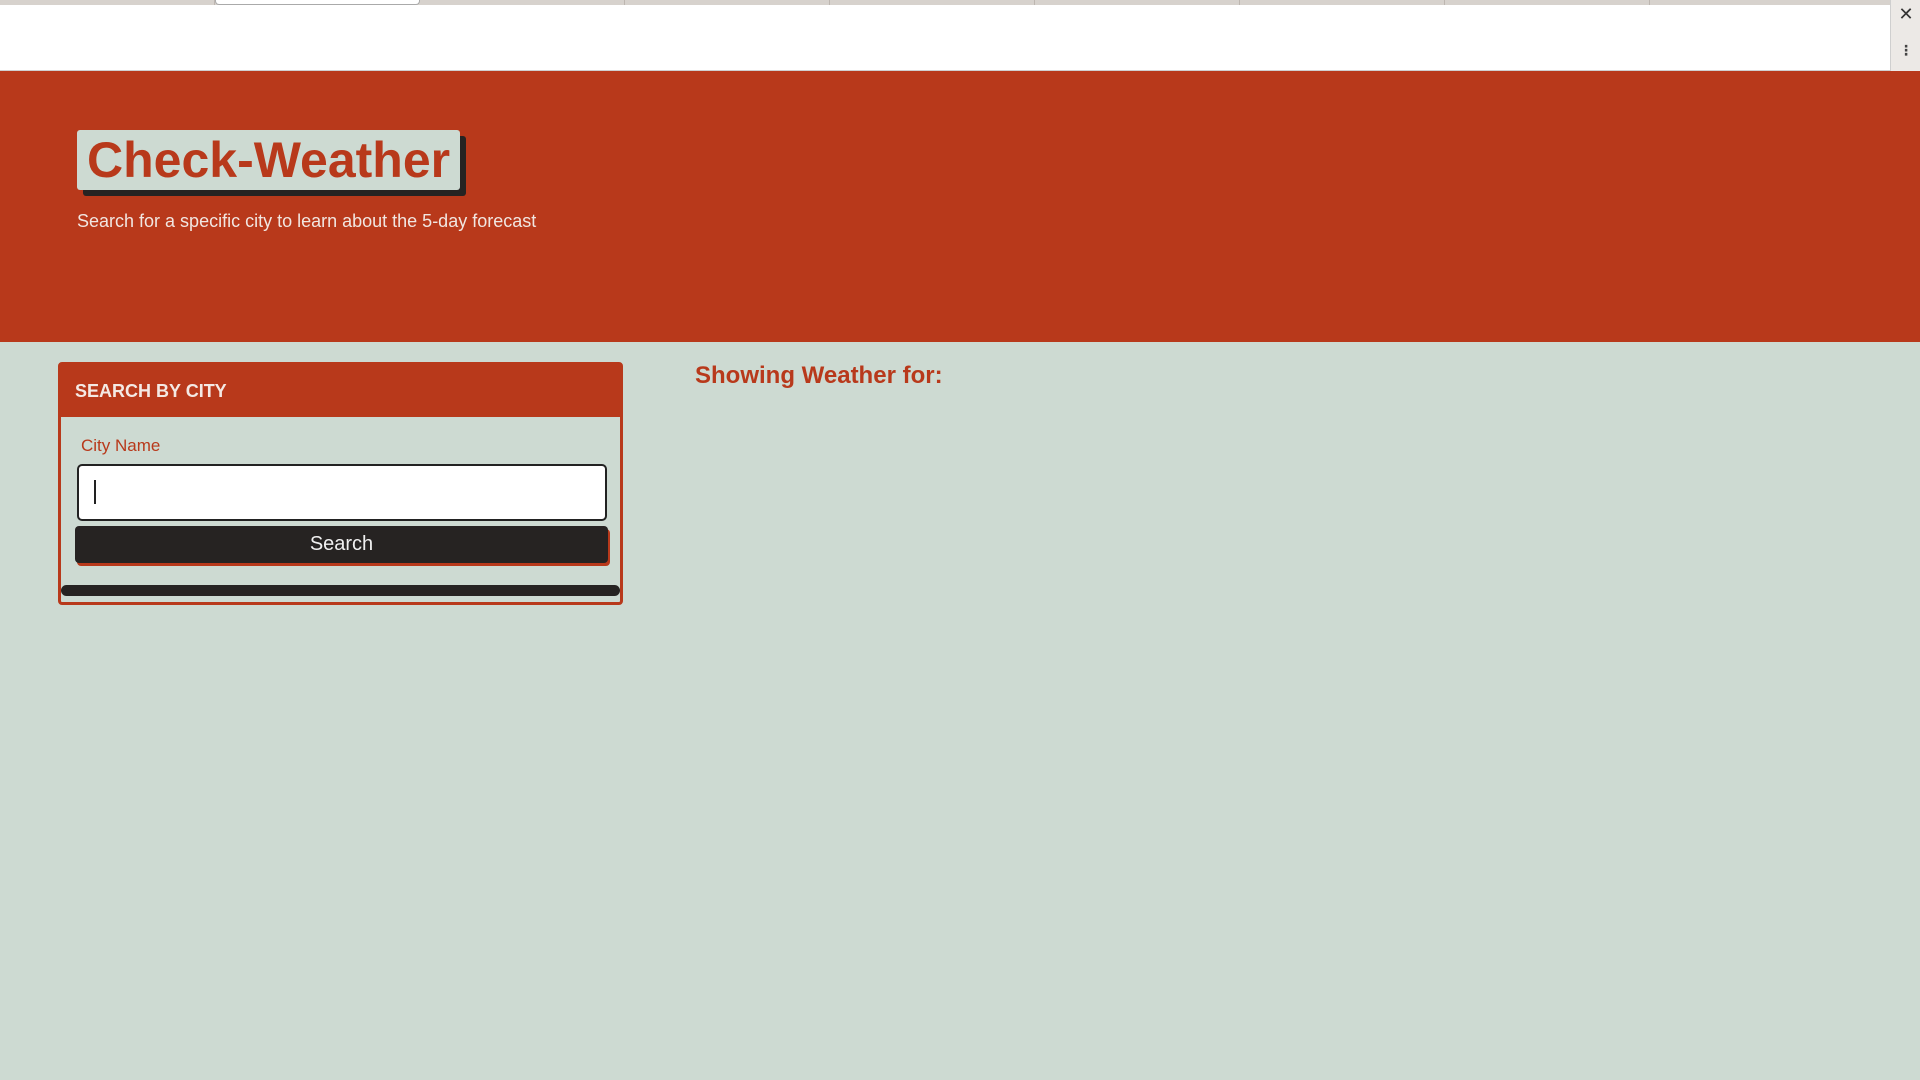 This screenshot has height=1080, width=1920. What do you see at coordinates (121, 445) in the screenshot?
I see `city-name-label: City Name` at bounding box center [121, 445].